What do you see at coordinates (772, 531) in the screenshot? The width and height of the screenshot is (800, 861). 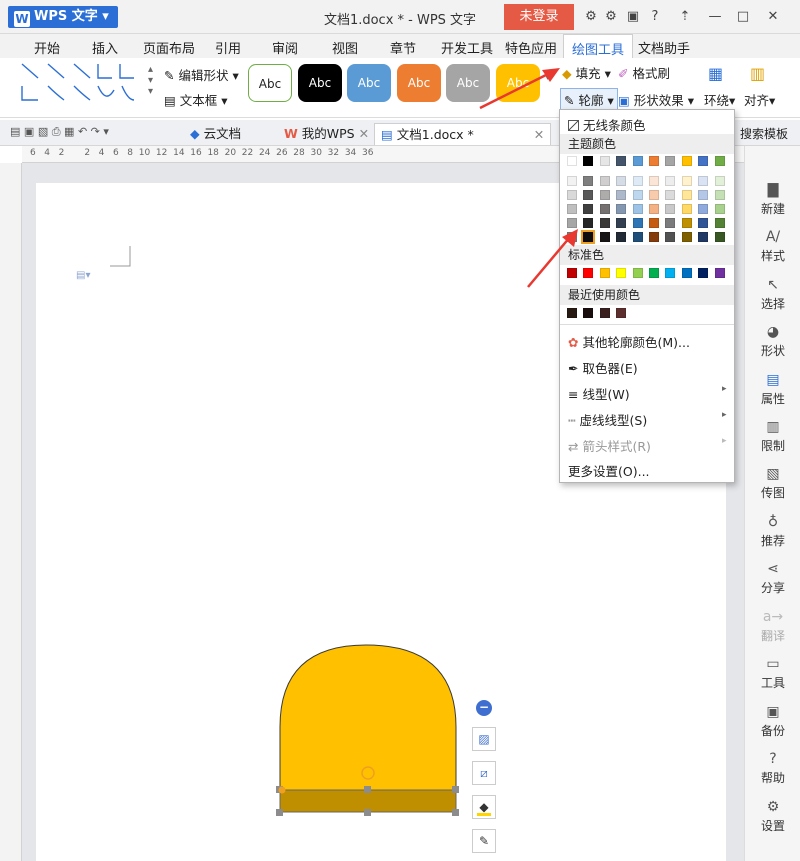 I see `sidebar-recommend: ♁ 推荐` at bounding box center [772, 531].